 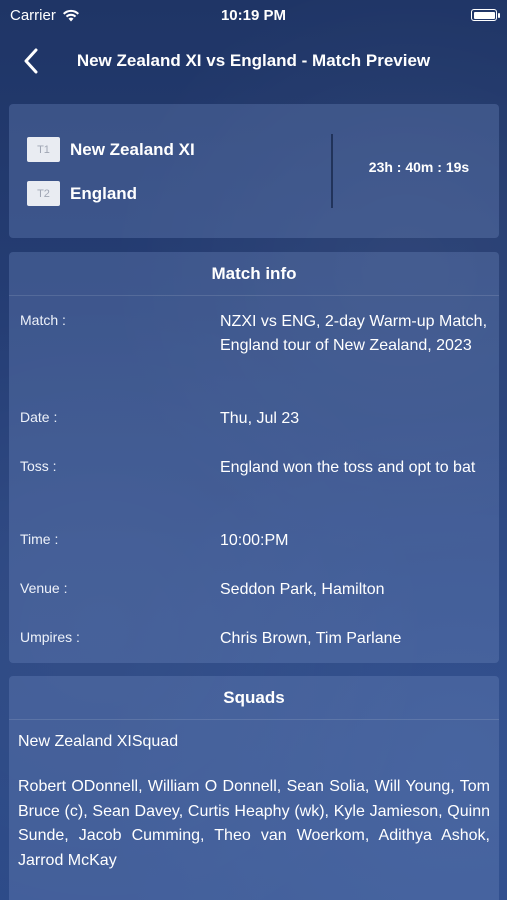 I want to click on team2-badge: T2, so click(x=43, y=193).